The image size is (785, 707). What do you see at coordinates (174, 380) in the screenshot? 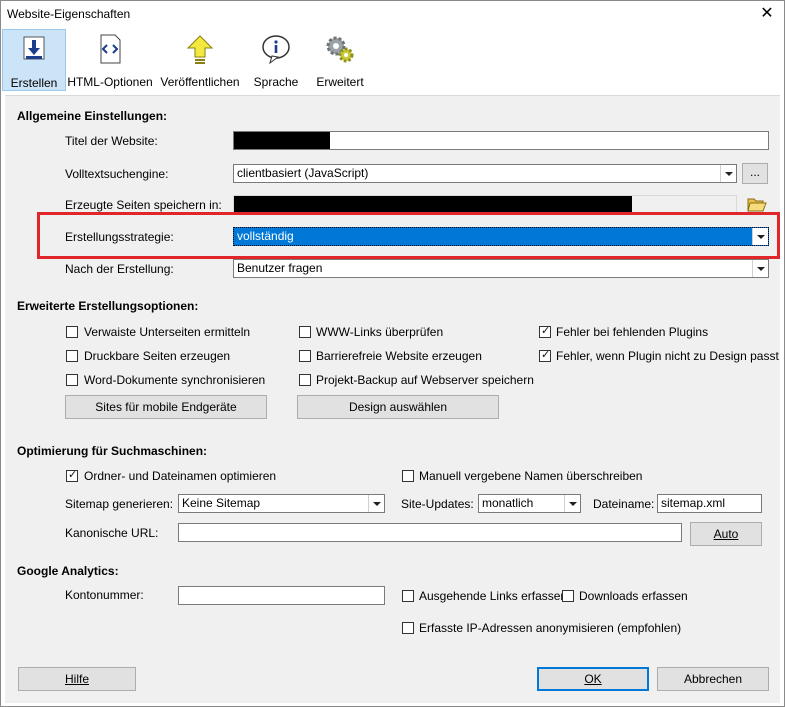
I see `word-sync-label: Word-Dokumente synchronisieren` at bounding box center [174, 380].